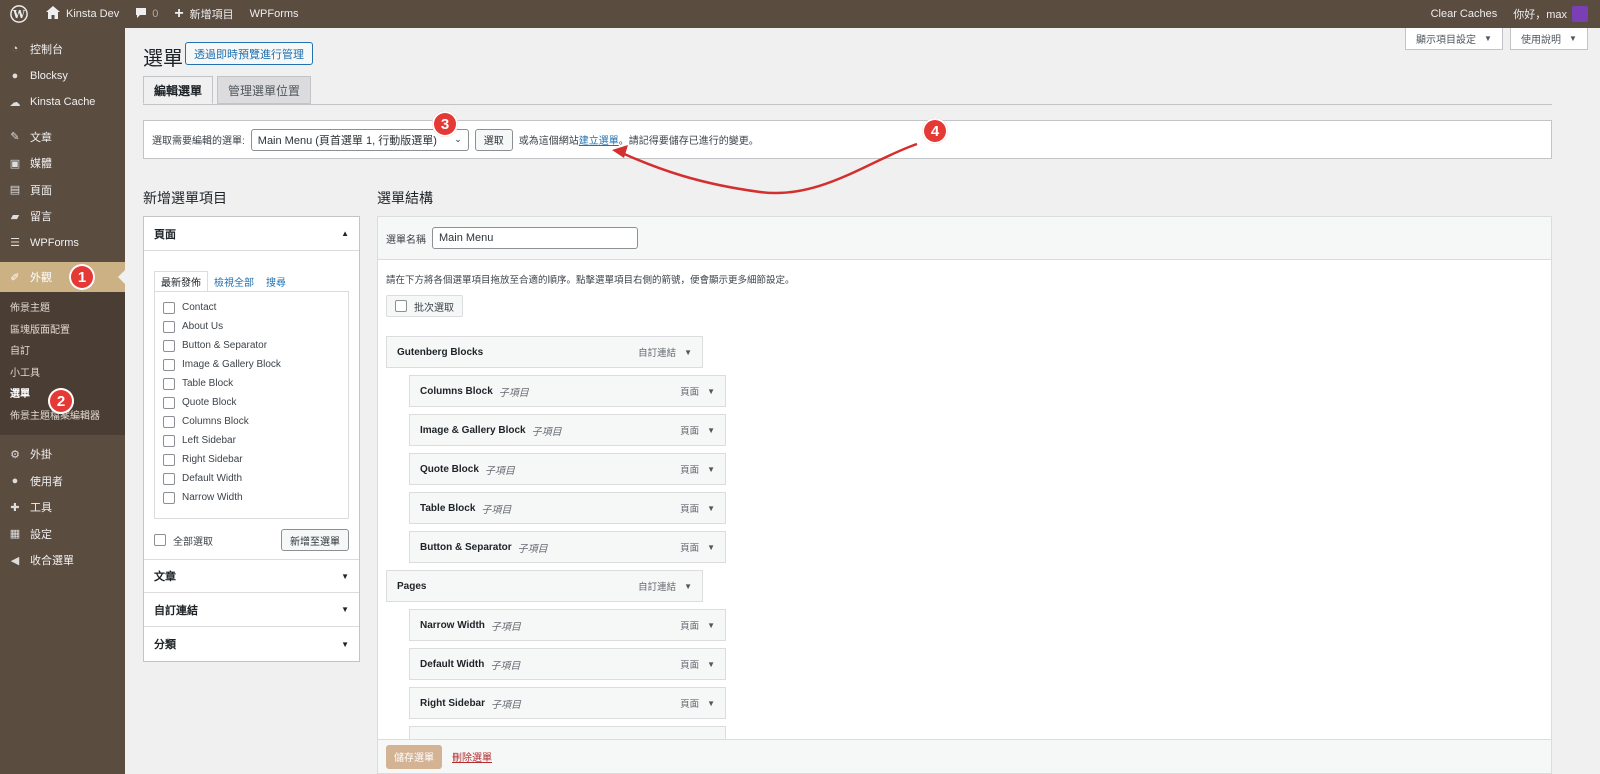  Describe the element at coordinates (251, 459) in the screenshot. I see `list-item: Right Sidebar` at that location.